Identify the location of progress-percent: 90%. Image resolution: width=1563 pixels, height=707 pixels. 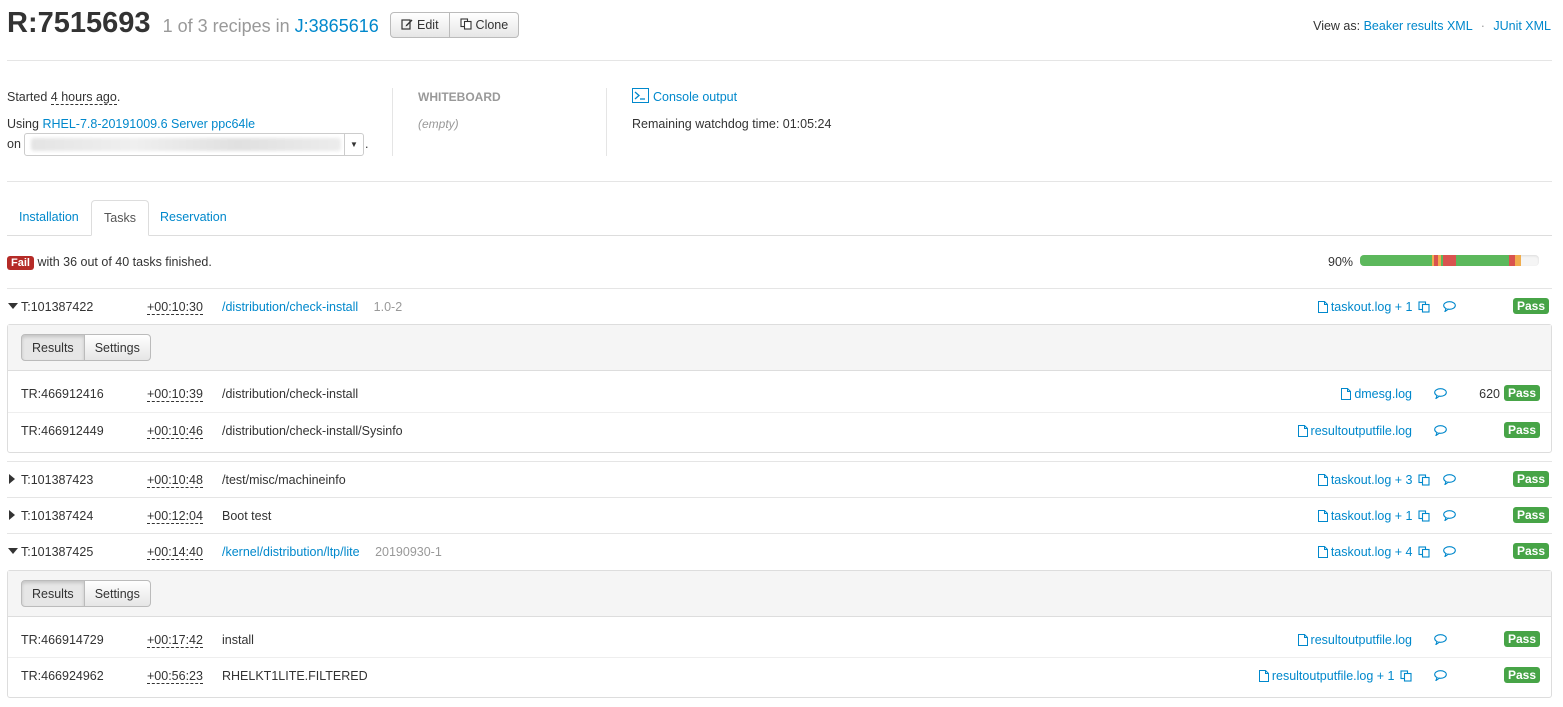
(1341, 262).